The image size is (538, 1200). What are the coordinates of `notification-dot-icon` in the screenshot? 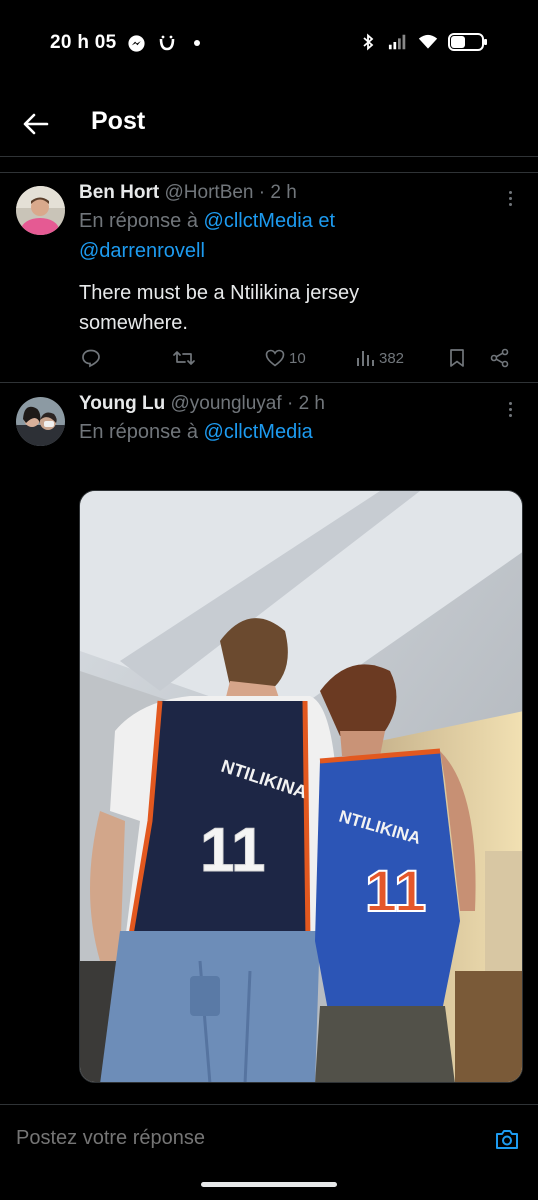 It's located at (197, 43).